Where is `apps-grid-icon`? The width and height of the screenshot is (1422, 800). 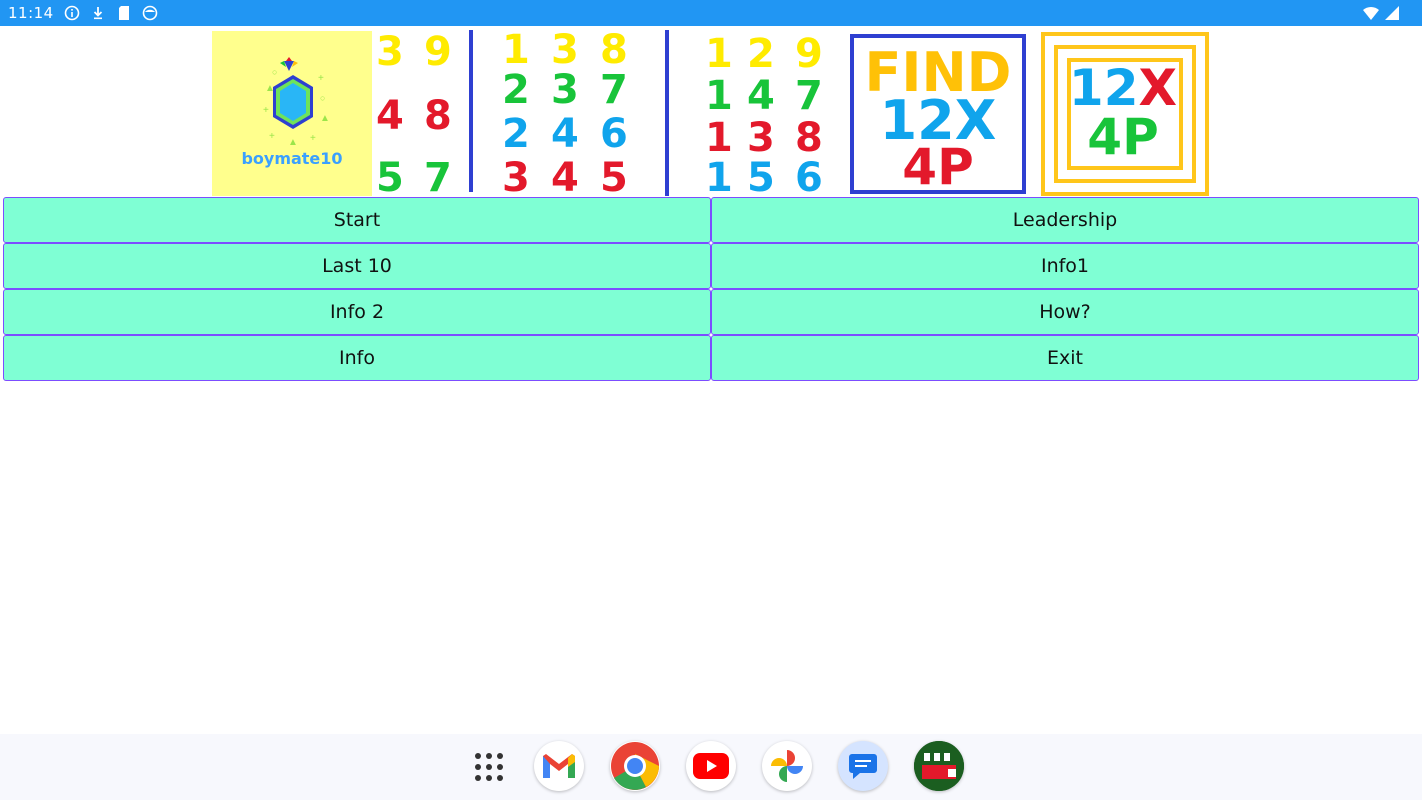
apps-grid-icon is located at coordinates (490, 767).